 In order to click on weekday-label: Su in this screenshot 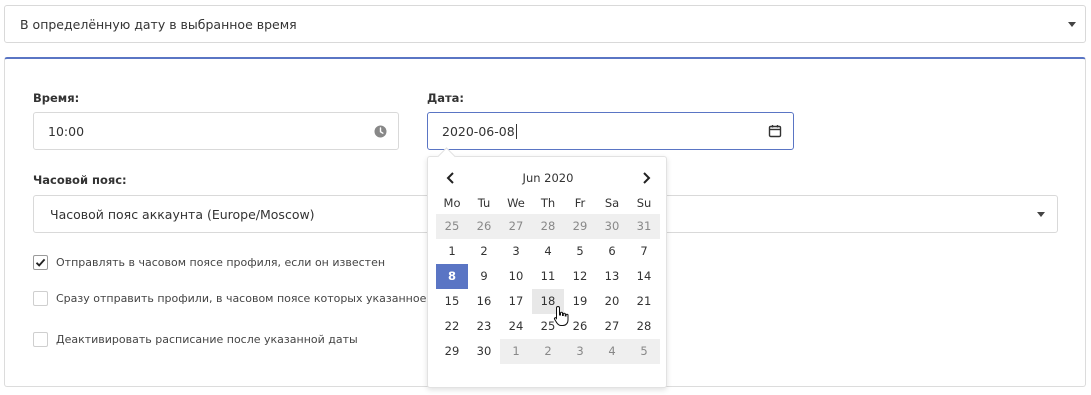, I will do `click(644, 203)`.